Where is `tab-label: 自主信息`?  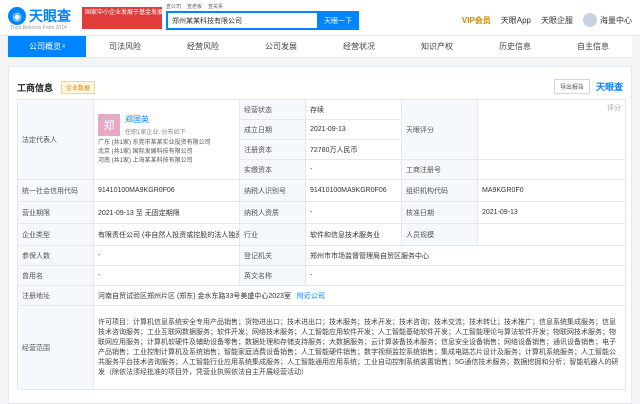
tab-label: 自主信息 is located at coordinates (593, 46).